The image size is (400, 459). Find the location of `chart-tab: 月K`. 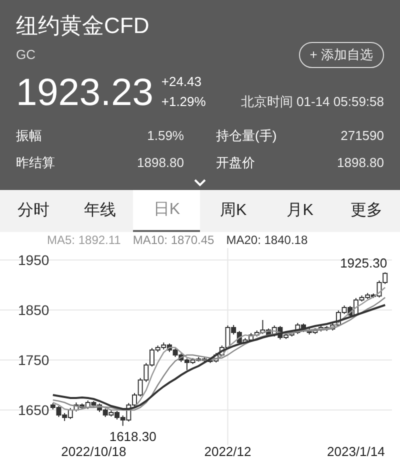

chart-tab: 月K is located at coordinates (300, 211).